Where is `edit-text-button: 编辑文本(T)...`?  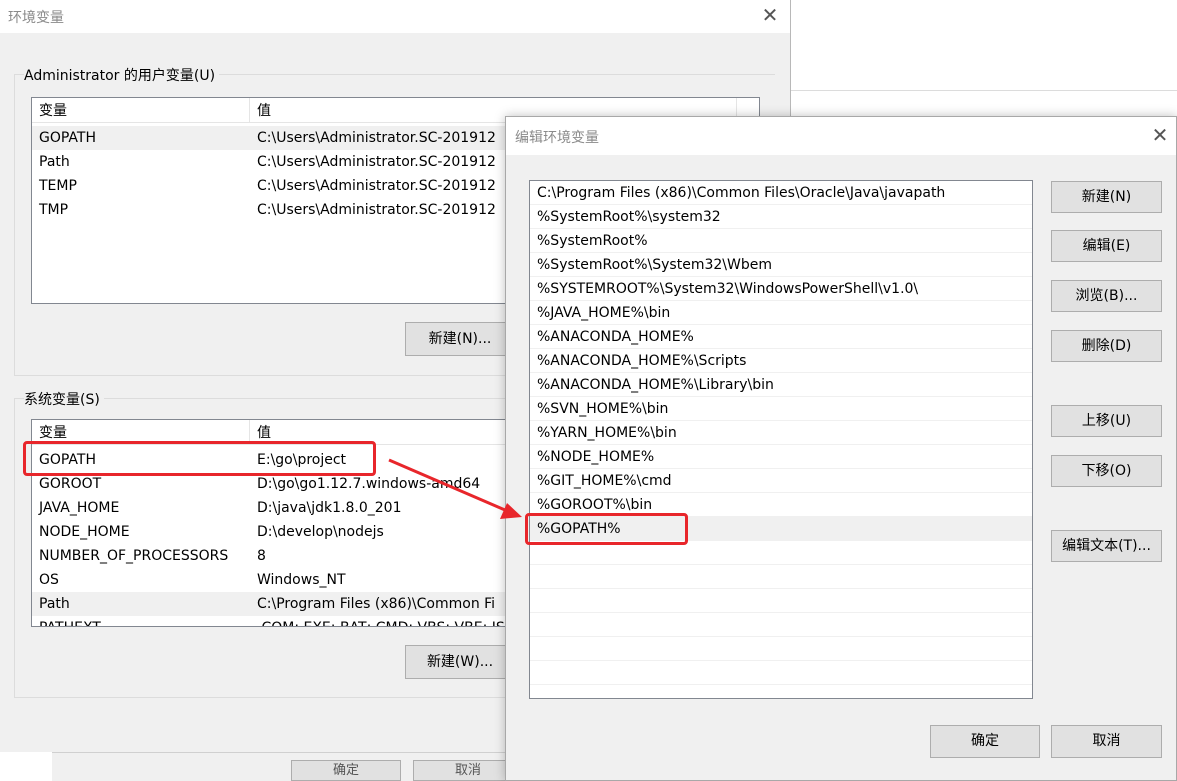
edit-text-button: 编辑文本(T)... is located at coordinates (1106, 546).